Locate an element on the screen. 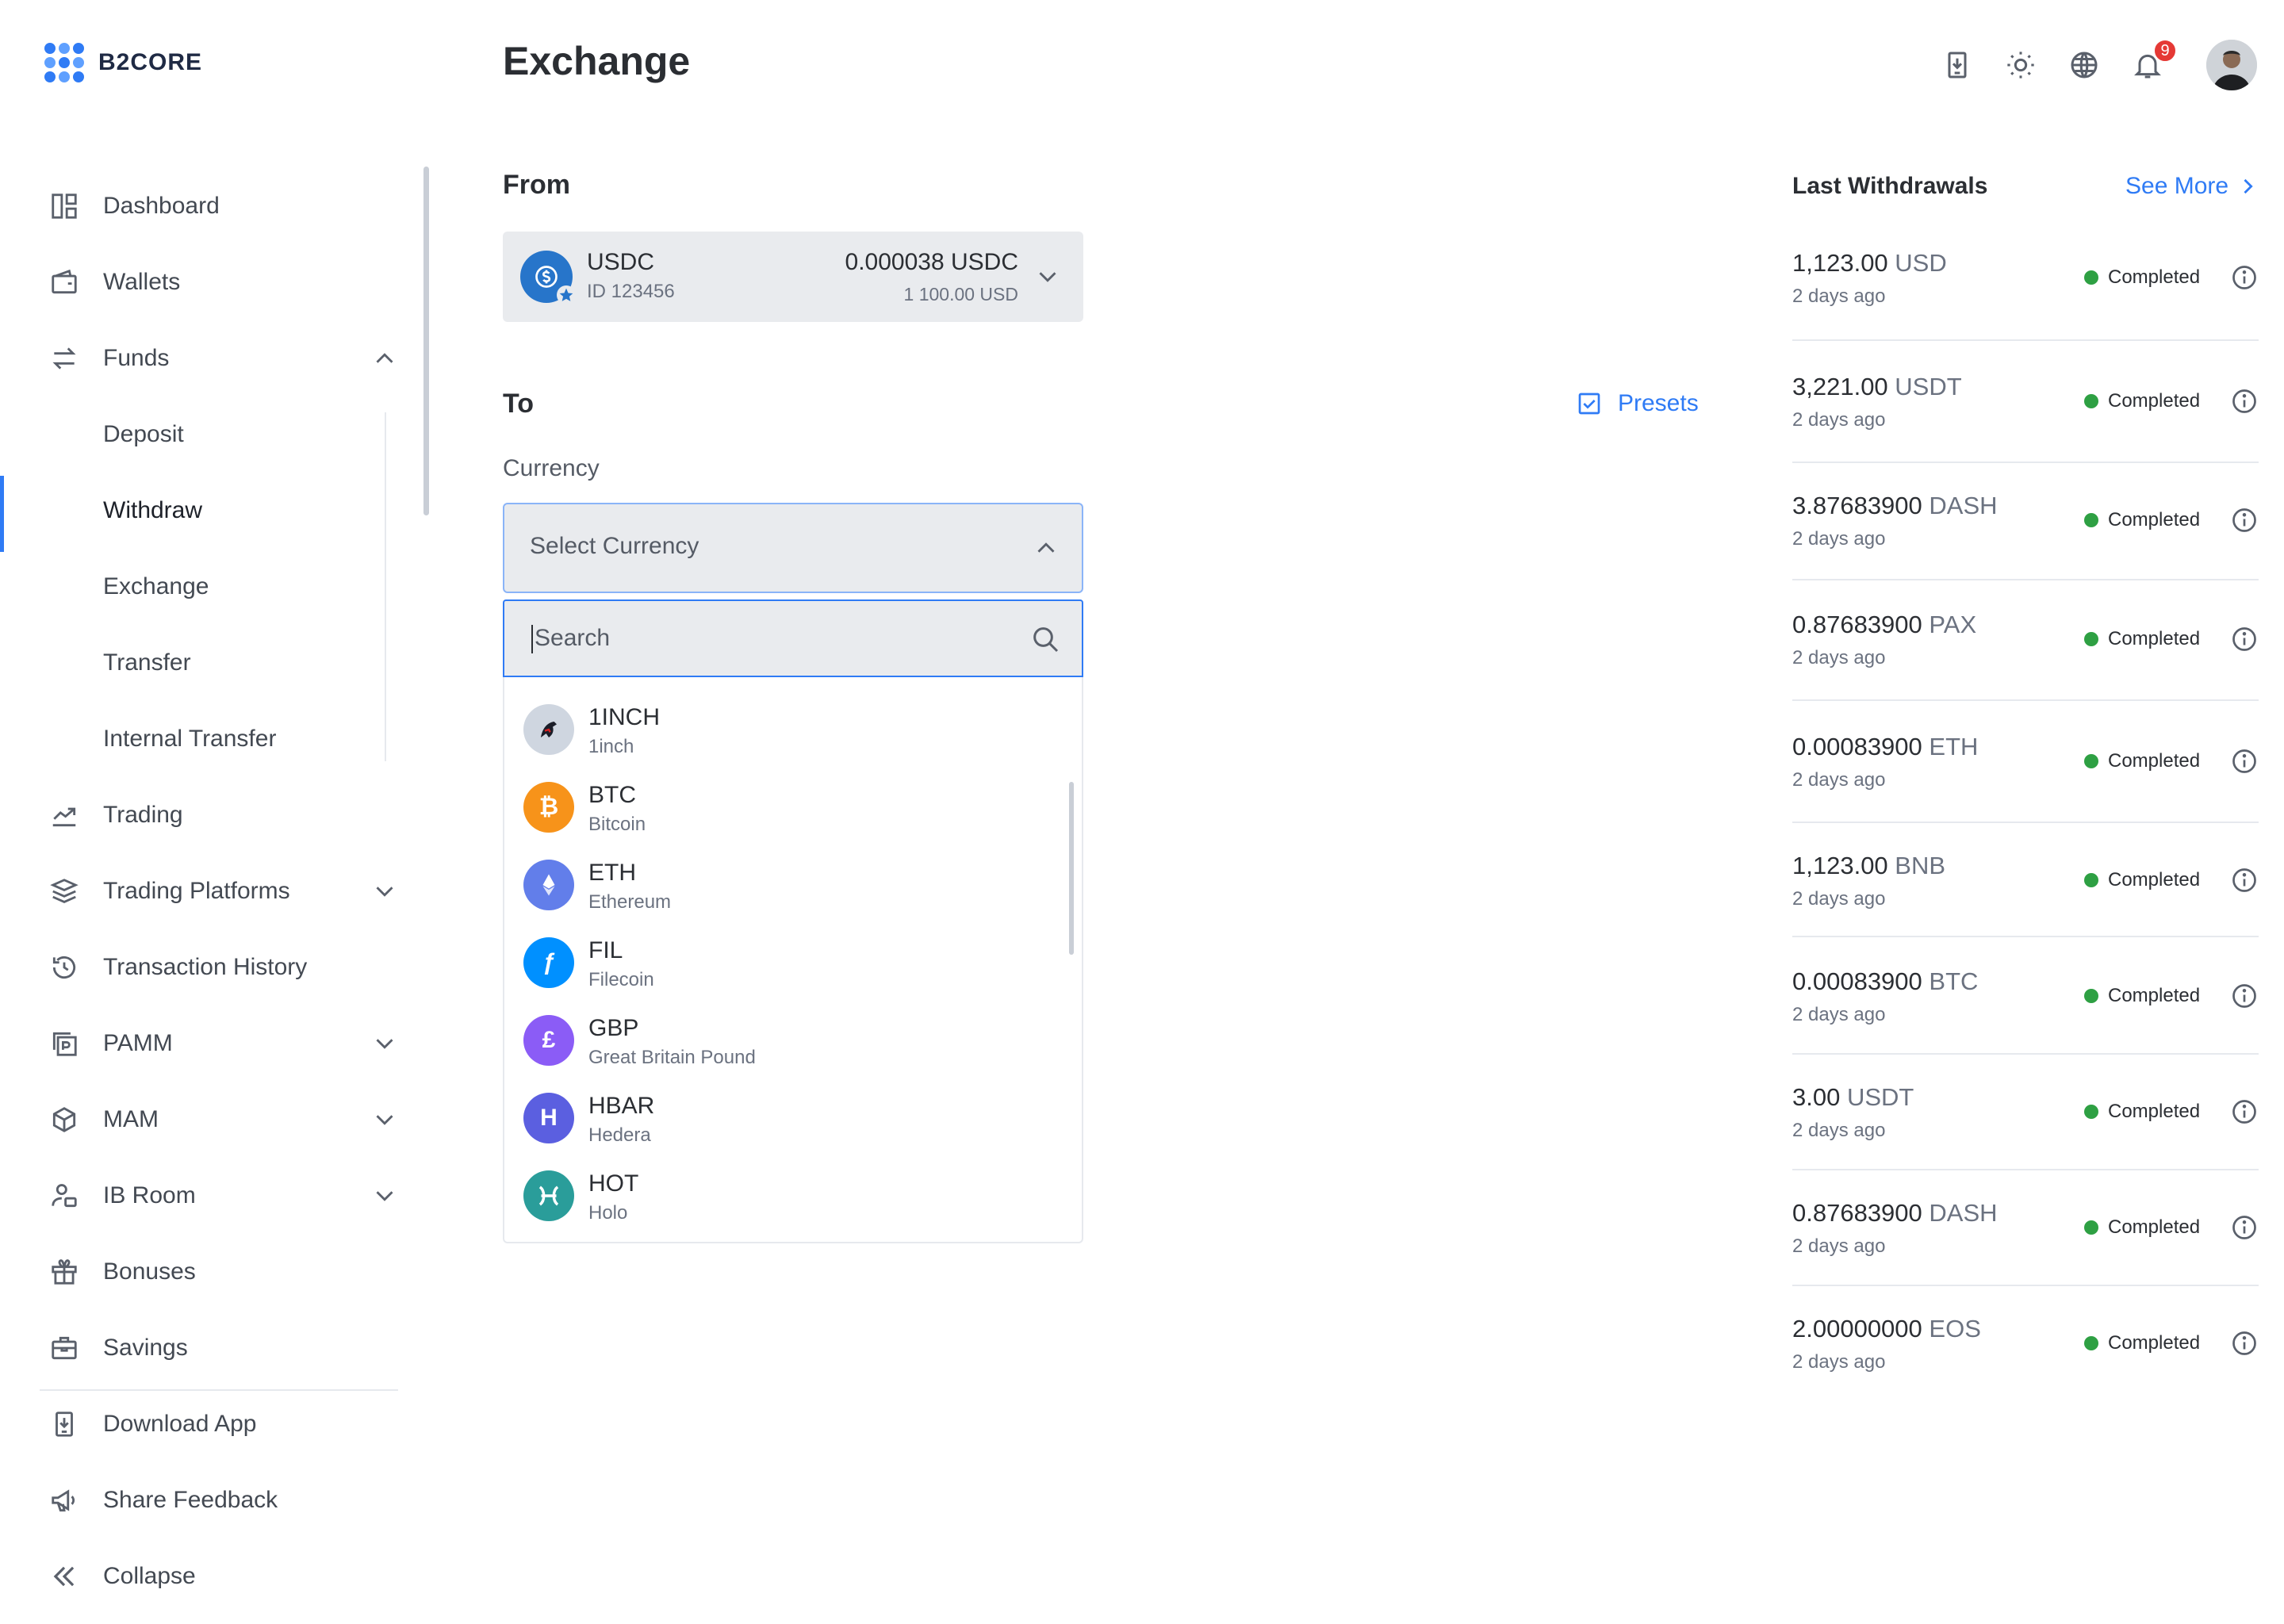  currency-select-placeholder: Select Currency is located at coordinates (614, 546).